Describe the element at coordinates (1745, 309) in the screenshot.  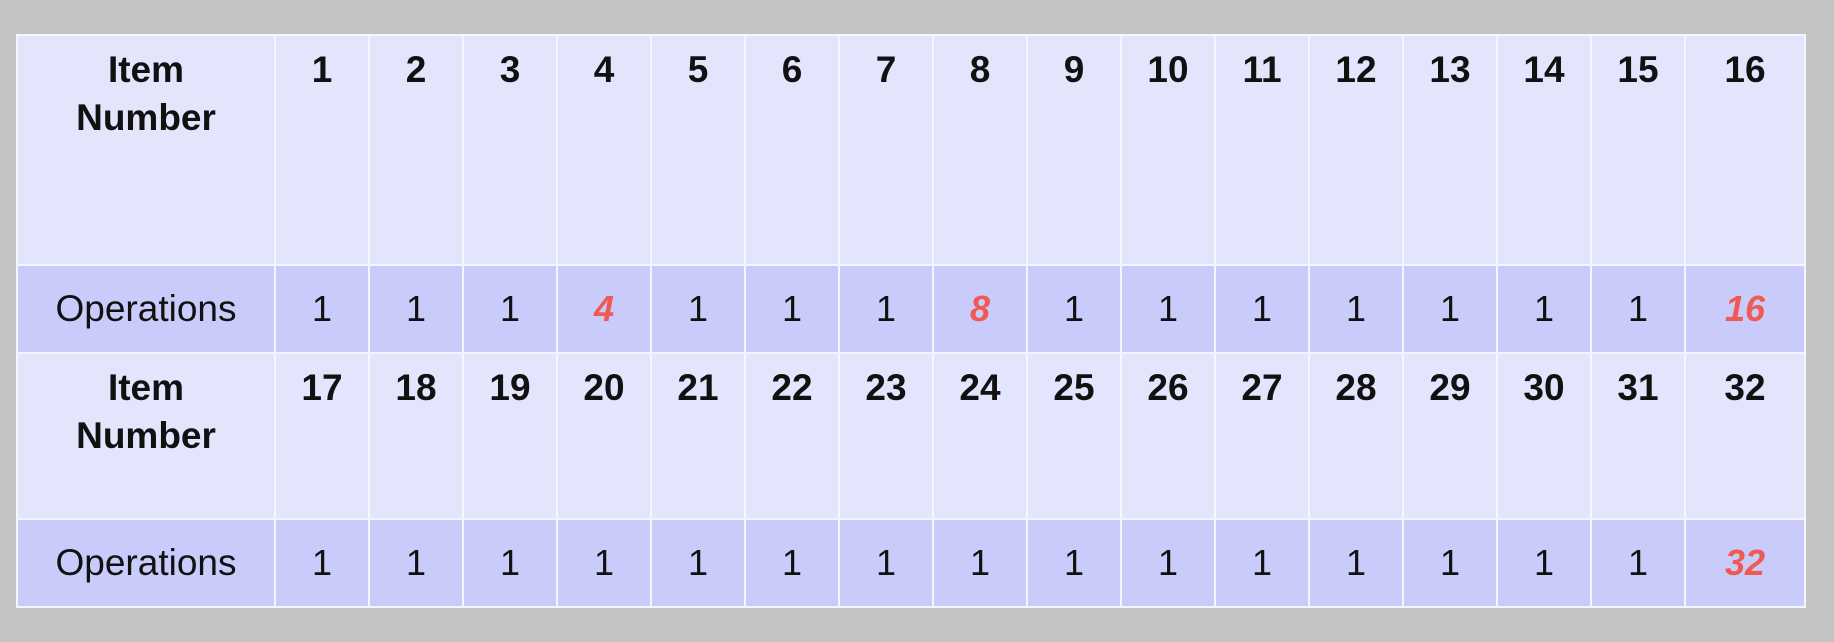
I see `operations-cell-highlighted: 16` at that location.